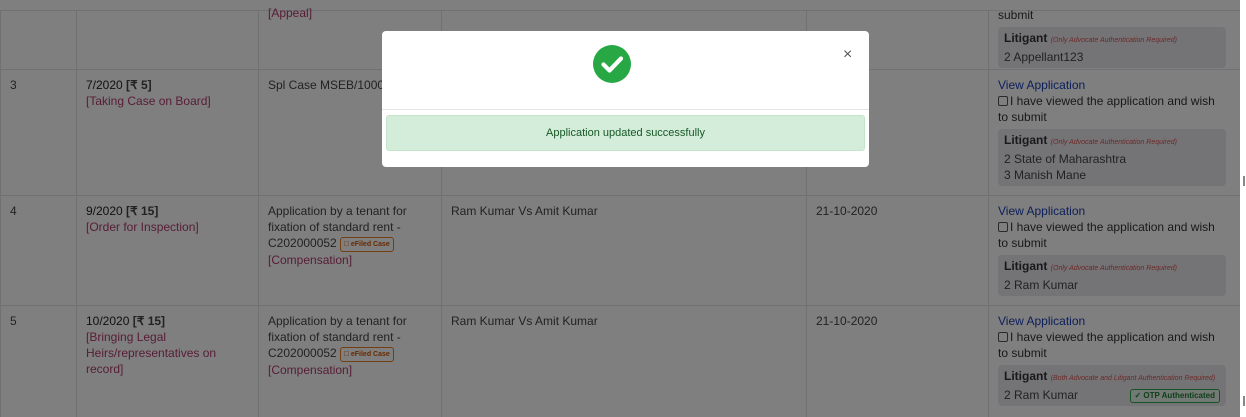  Describe the element at coordinates (1243, 208) in the screenshot. I see `scrollbar-edge` at that location.